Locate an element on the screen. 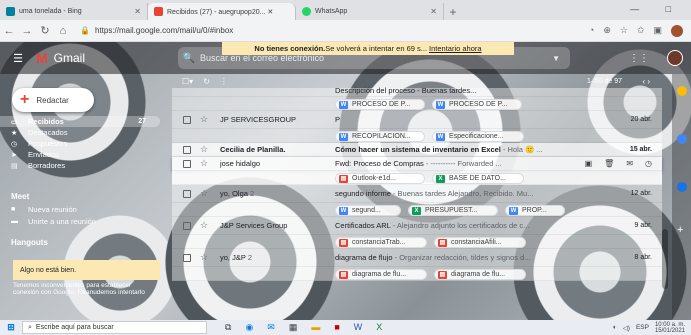  send-icon: ➤ is located at coordinates (14, 155).